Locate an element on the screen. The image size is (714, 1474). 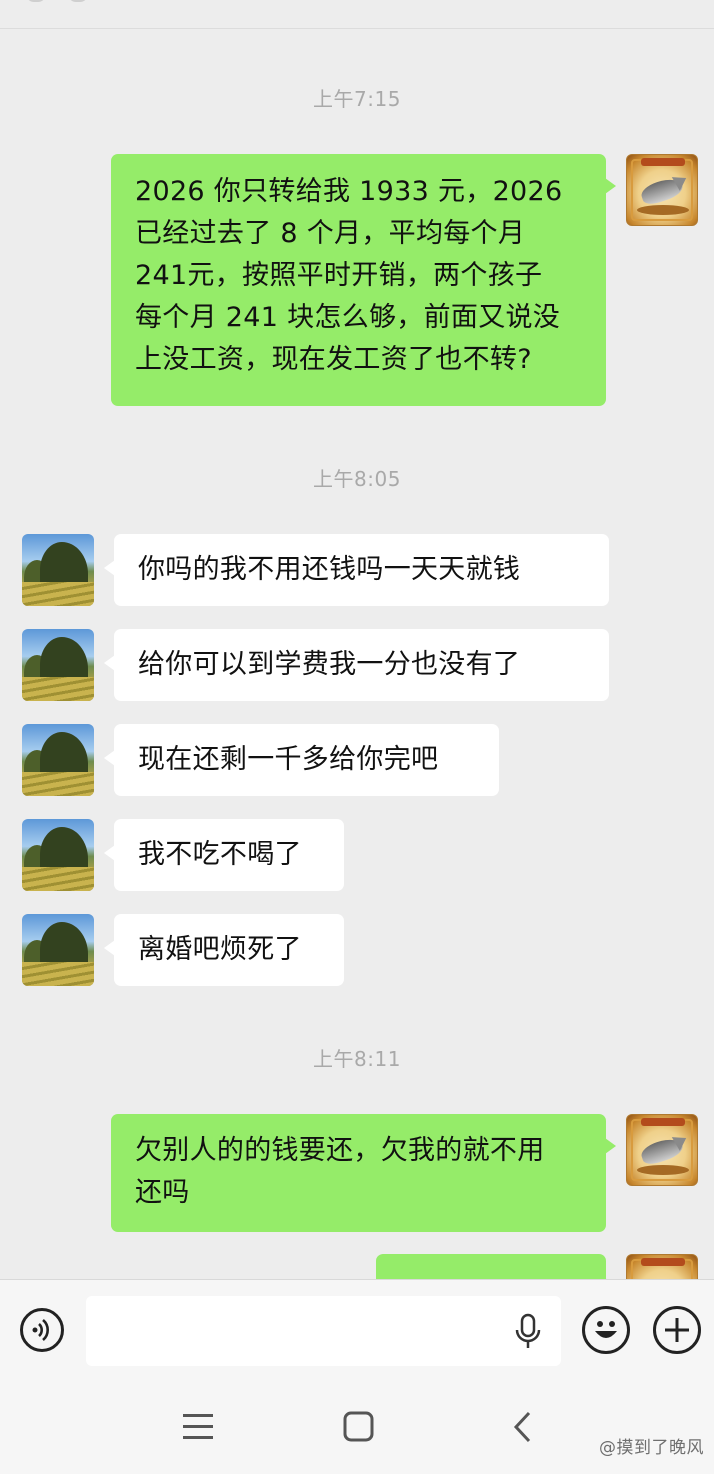
message-bubble-incoming: 给你可以到学费我一分也没有了 is located at coordinates (356, 665).